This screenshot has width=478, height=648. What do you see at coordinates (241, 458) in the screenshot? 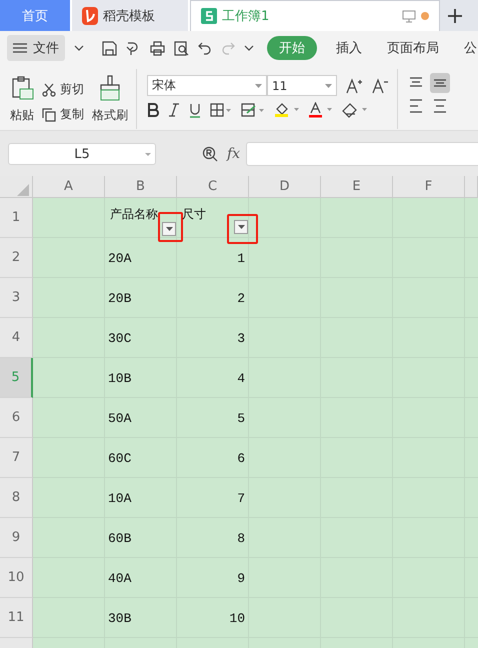
I see `cell-text: 6` at bounding box center [241, 458].